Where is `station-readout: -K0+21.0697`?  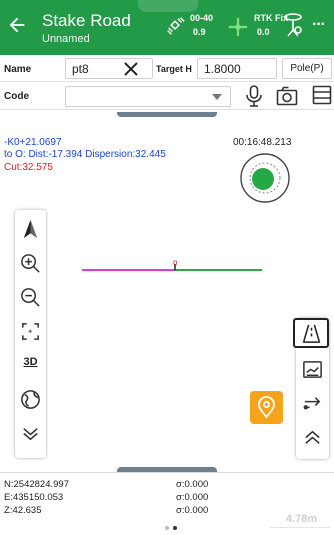 station-readout: -K0+21.0697 is located at coordinates (33, 142).